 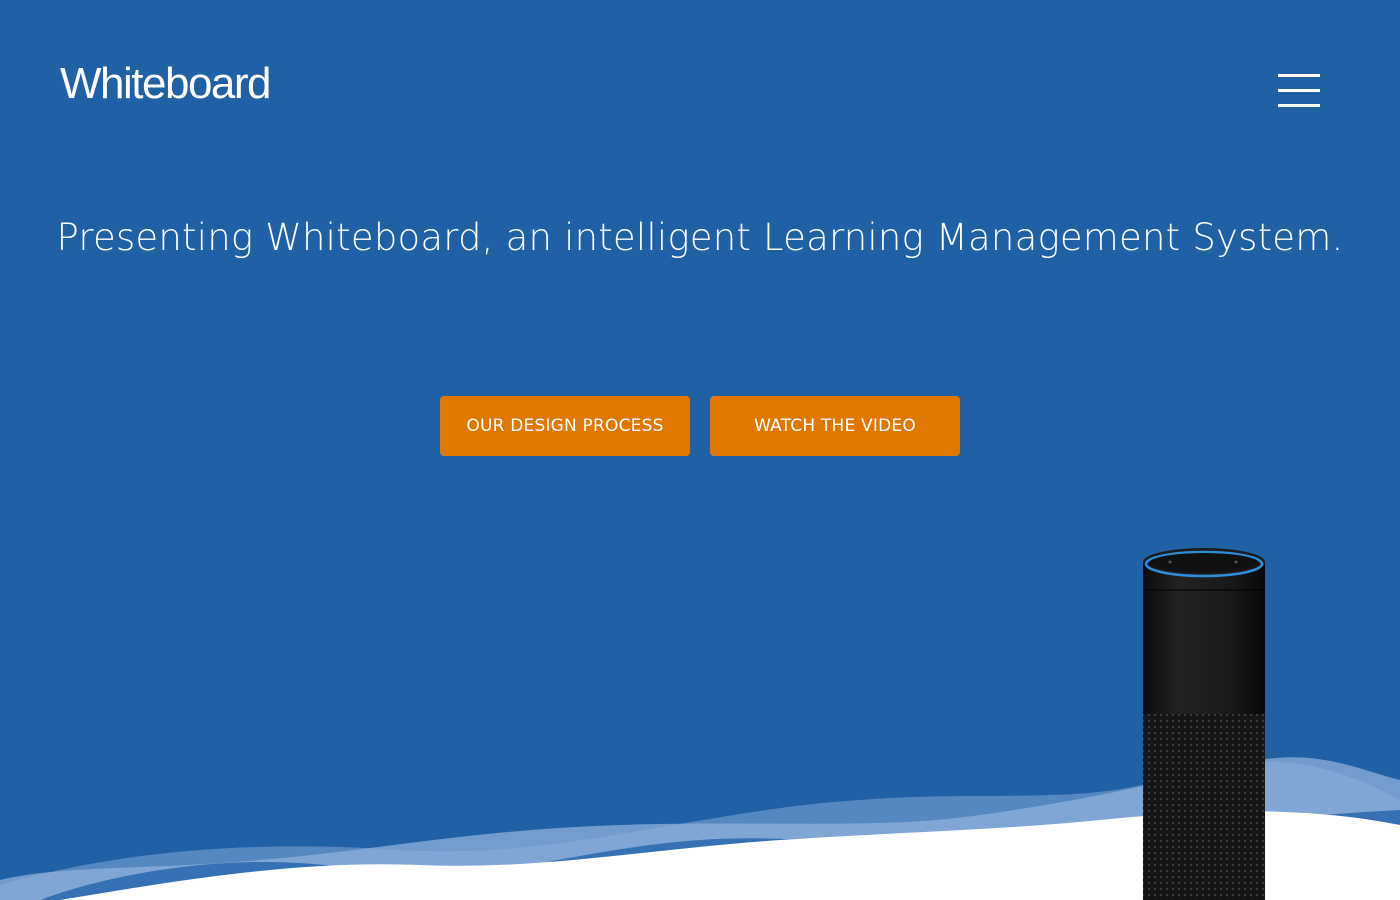 I want to click on hamburger-menu-icon, so click(x=1299, y=91).